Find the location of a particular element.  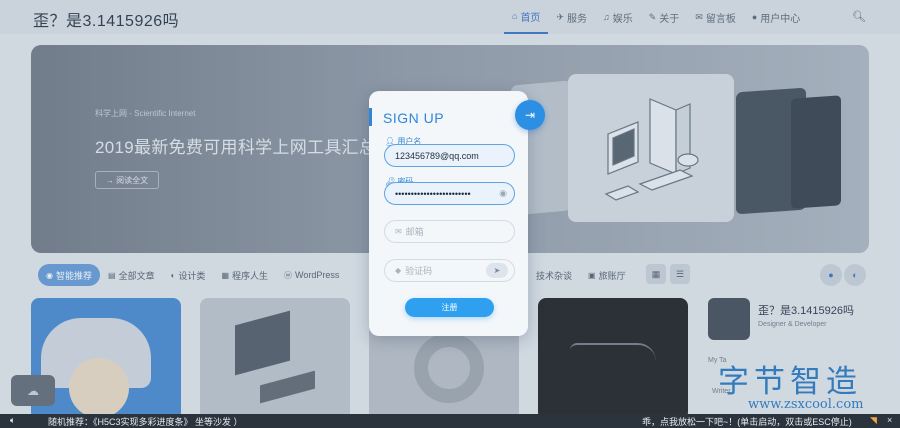

register-button: 注册 is located at coordinates (449, 307).